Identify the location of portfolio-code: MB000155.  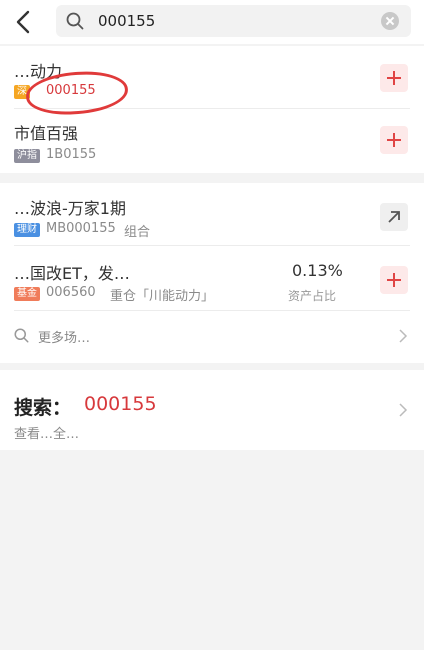
(81, 228).